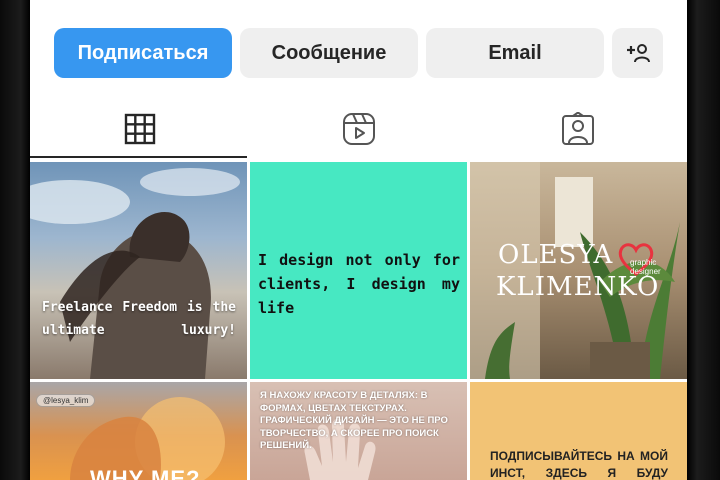 The image size is (720, 480). I want to click on woman-photo, so click(135, 273).